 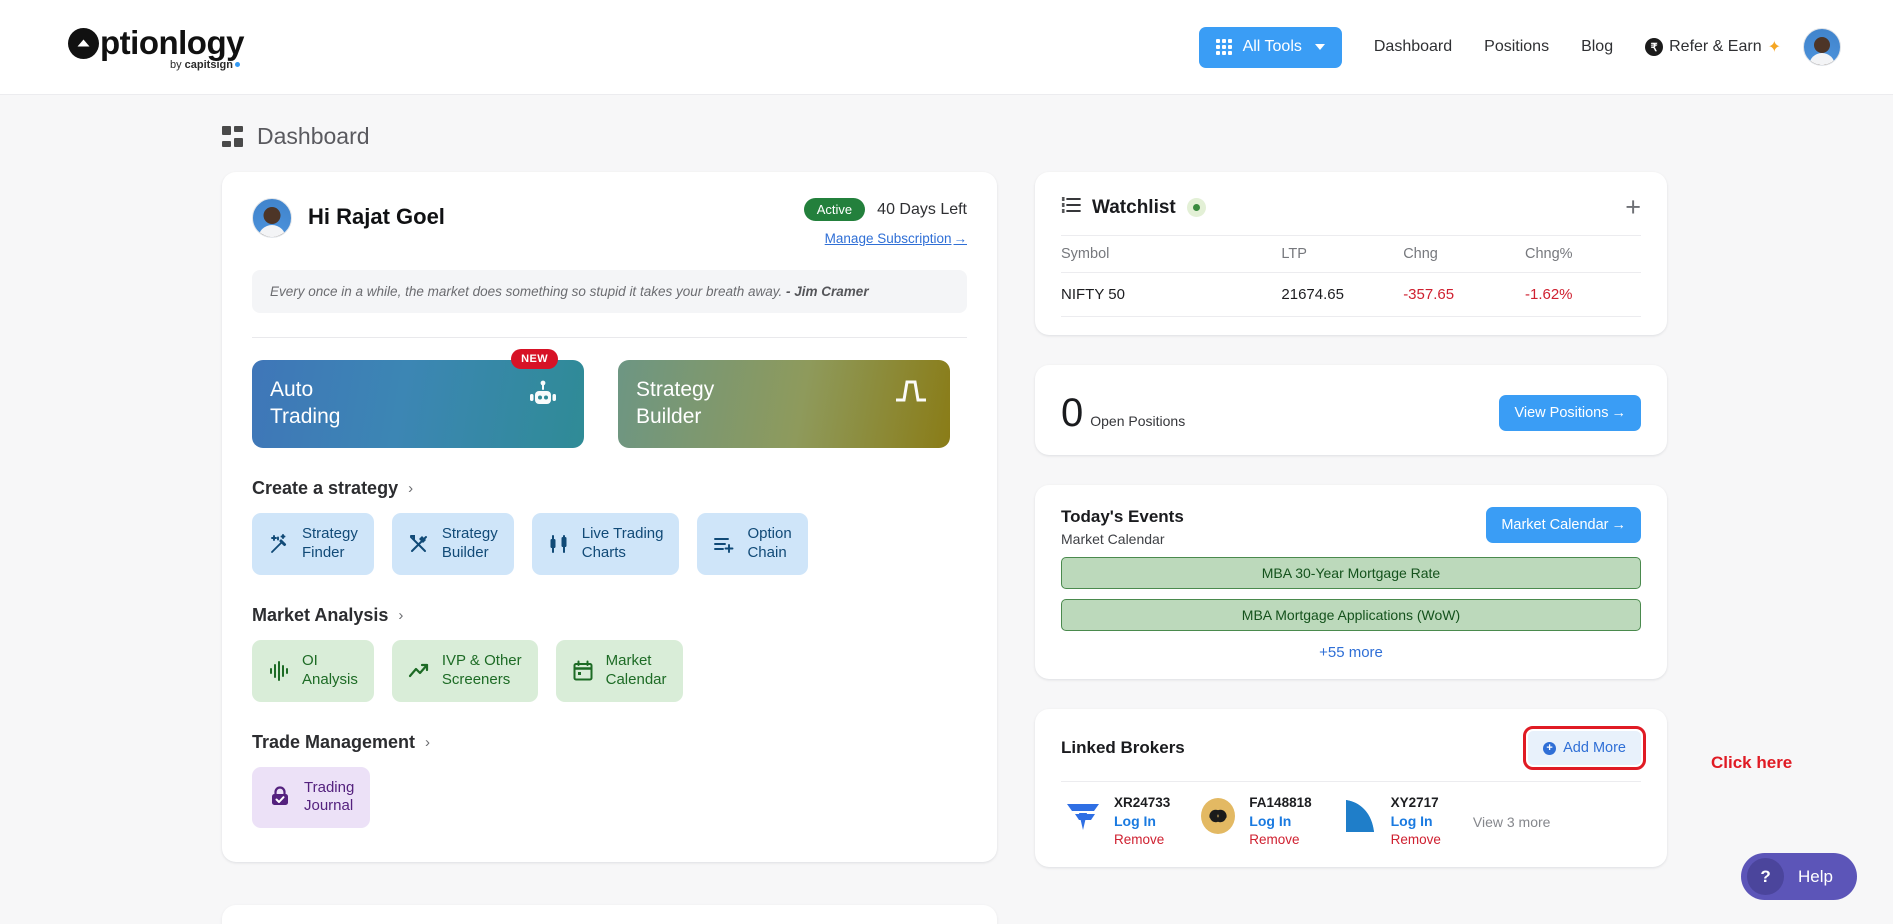 I want to click on logo-mark-icon, so click(x=83, y=43).